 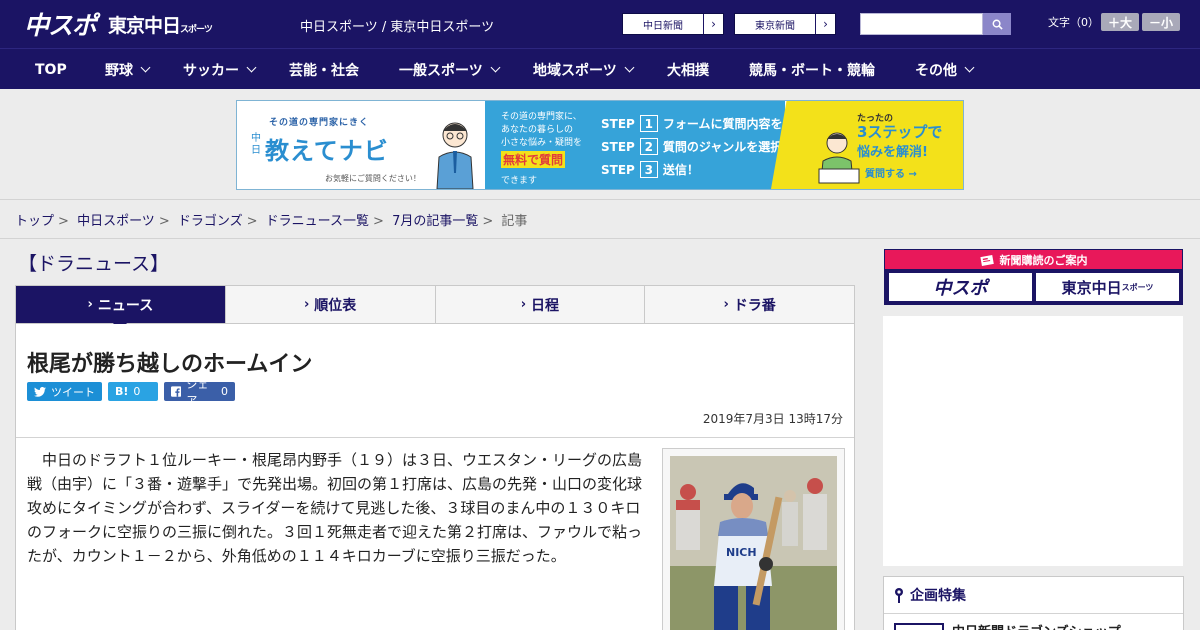 I want to click on article-photo: NICH, so click(x=753, y=539).